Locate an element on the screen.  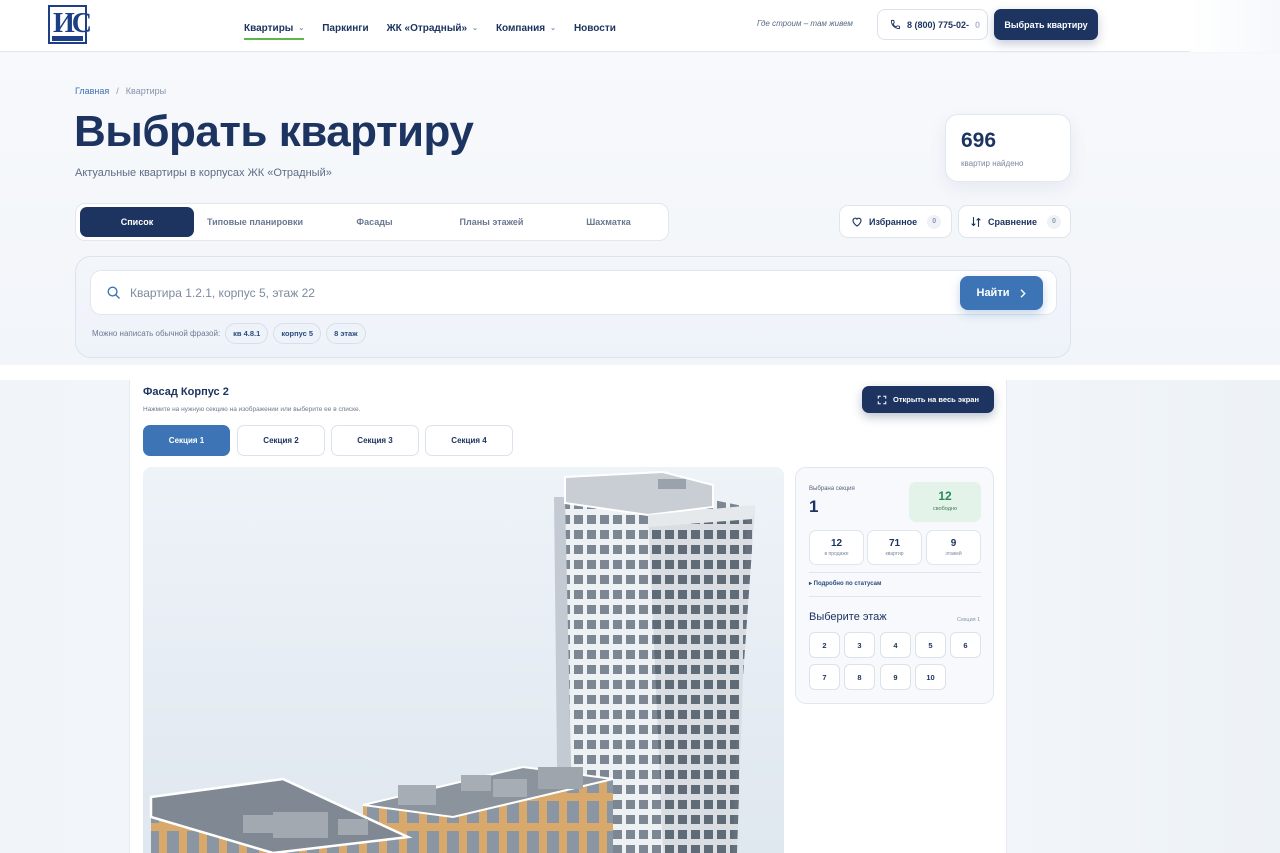
nav-label: Паркинги is located at coordinates (345, 28).